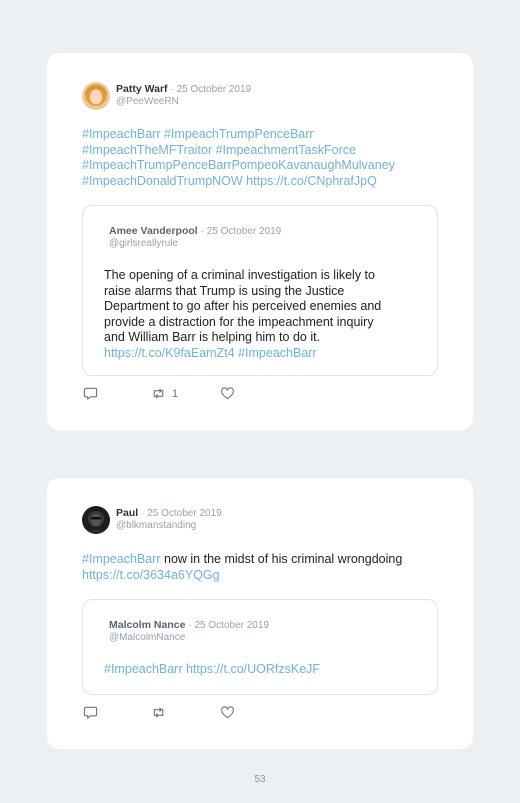 The height and width of the screenshot is (803, 520). Describe the element at coordinates (156, 526) in the screenshot. I see `author-handle: @blkmanstanding` at that location.